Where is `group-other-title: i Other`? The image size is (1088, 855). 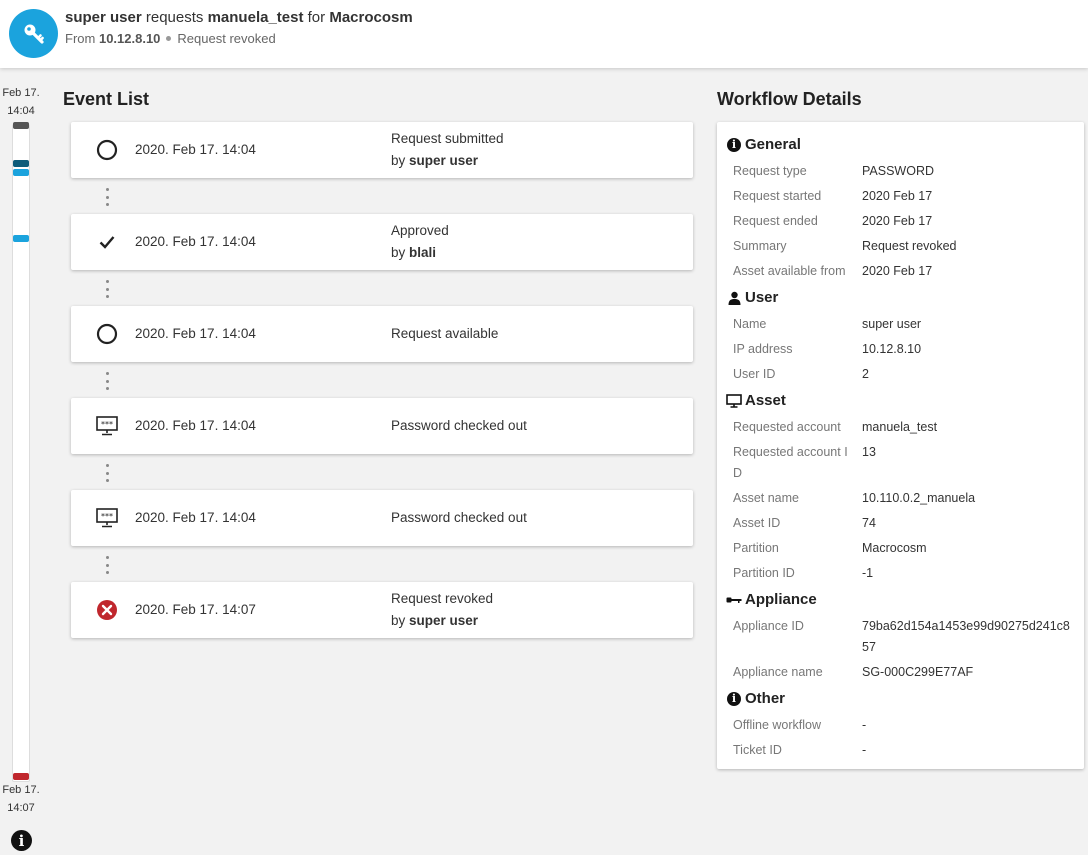
group-other-title: i Other is located at coordinates (755, 698).